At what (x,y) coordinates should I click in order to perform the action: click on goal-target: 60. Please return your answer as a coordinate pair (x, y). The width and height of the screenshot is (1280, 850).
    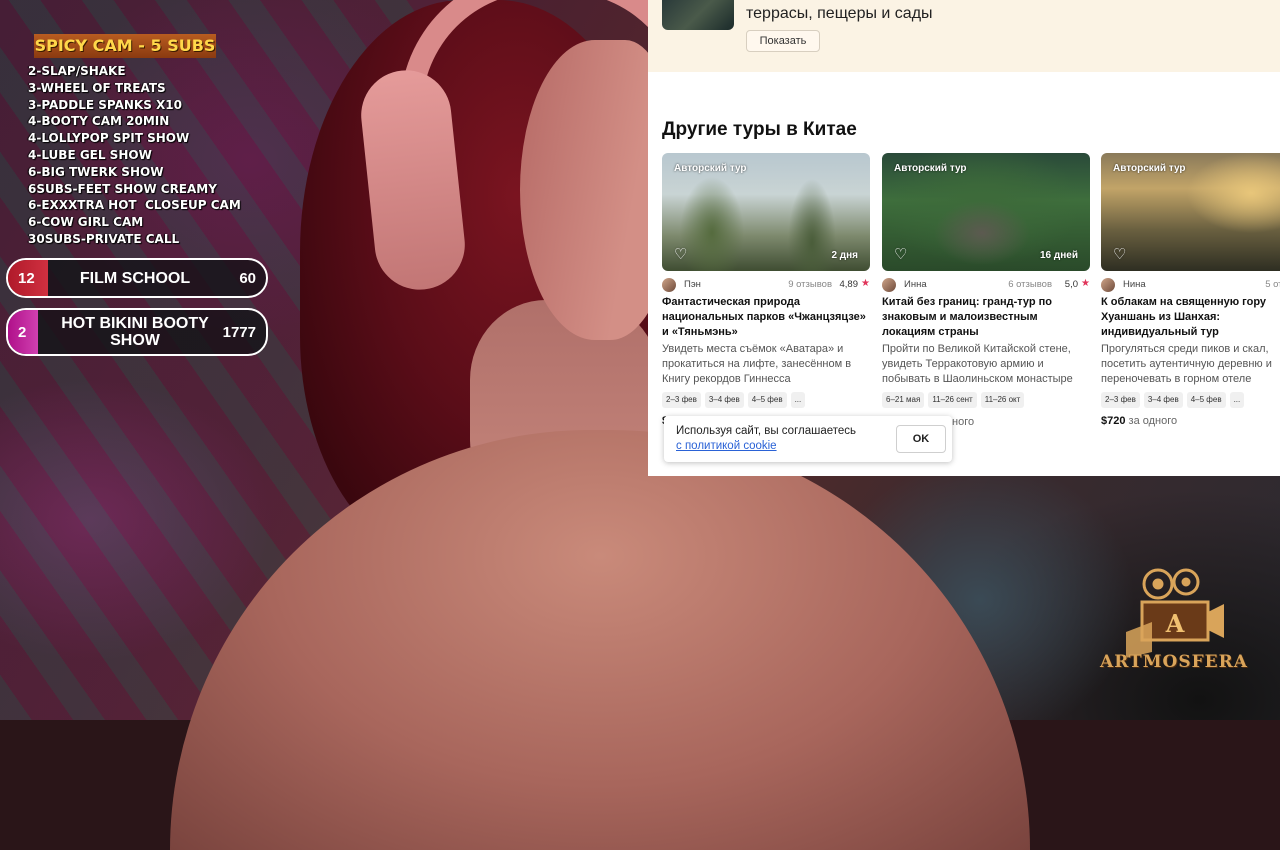
    Looking at the image, I should click on (247, 278).